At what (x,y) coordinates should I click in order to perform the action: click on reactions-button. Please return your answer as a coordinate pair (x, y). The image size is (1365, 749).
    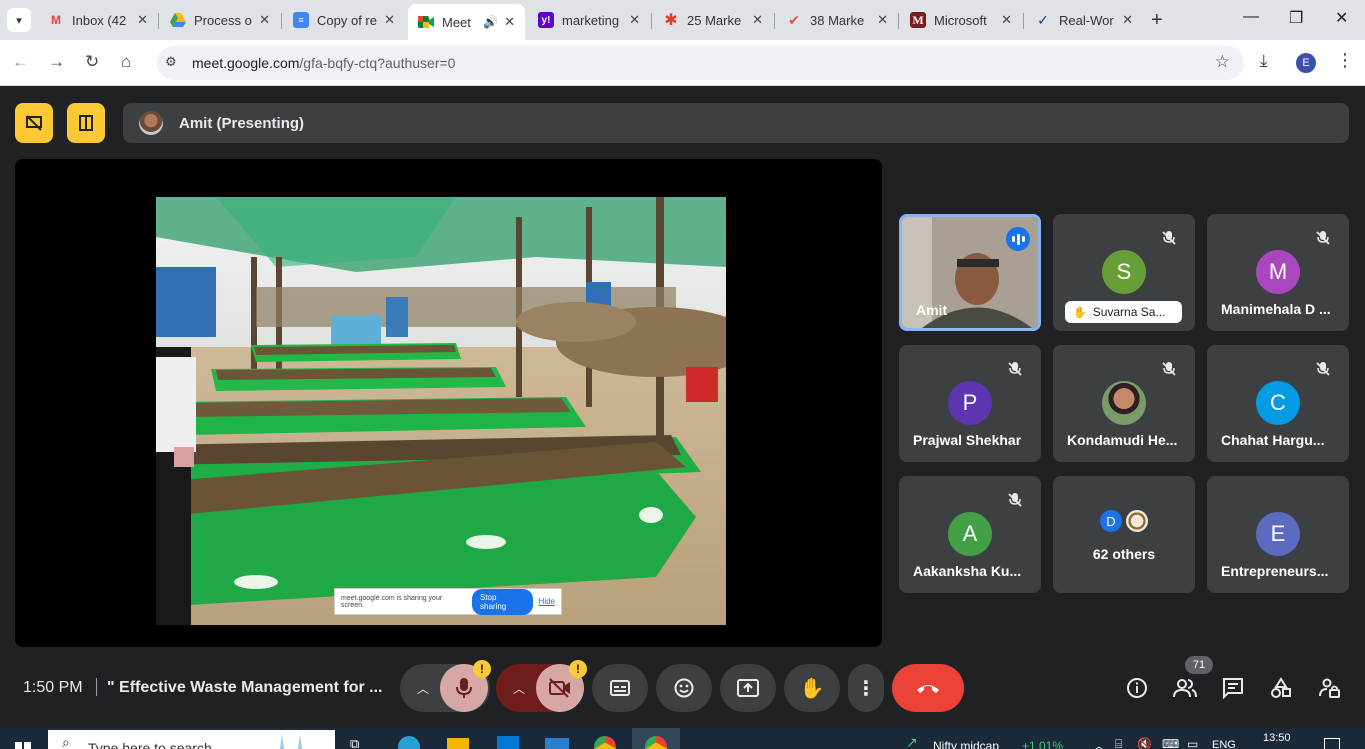
    Looking at the image, I should click on (684, 688).